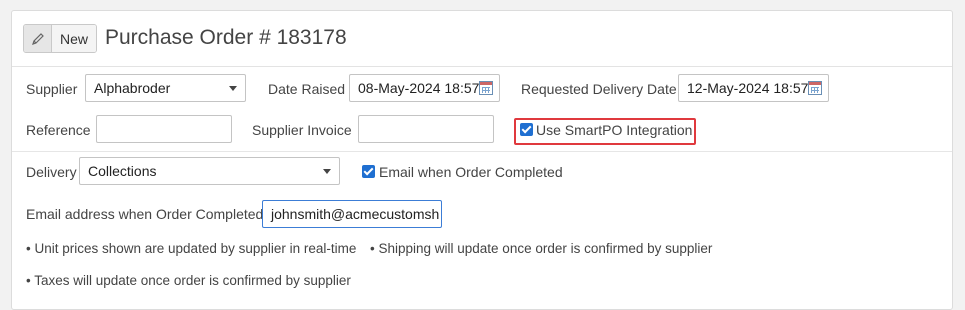 The width and height of the screenshot is (965, 310). I want to click on reference-label: Reference, so click(58, 130).